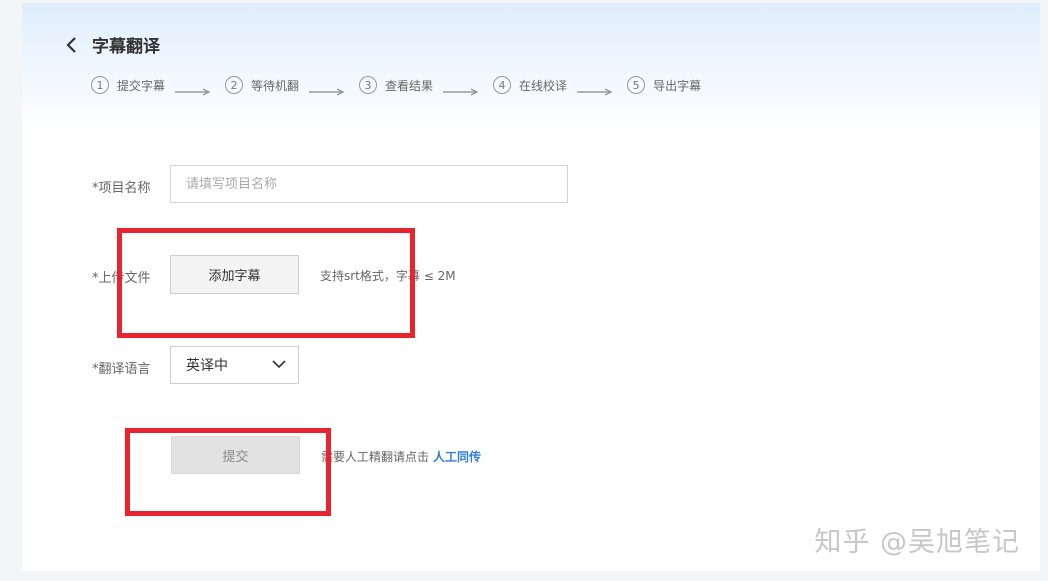 This screenshot has height=581, width=1048. Describe the element at coordinates (121, 188) in the screenshot. I see `project-name-label: *项目名称` at that location.